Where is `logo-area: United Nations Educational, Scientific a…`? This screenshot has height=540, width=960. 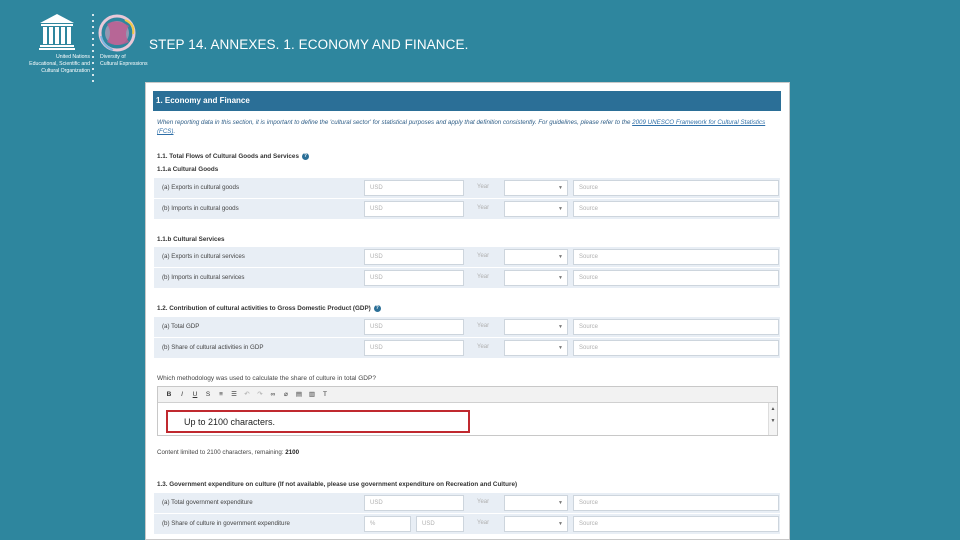 logo-area: United Nations Educational, Scientific a… is located at coordinates (79, 44).